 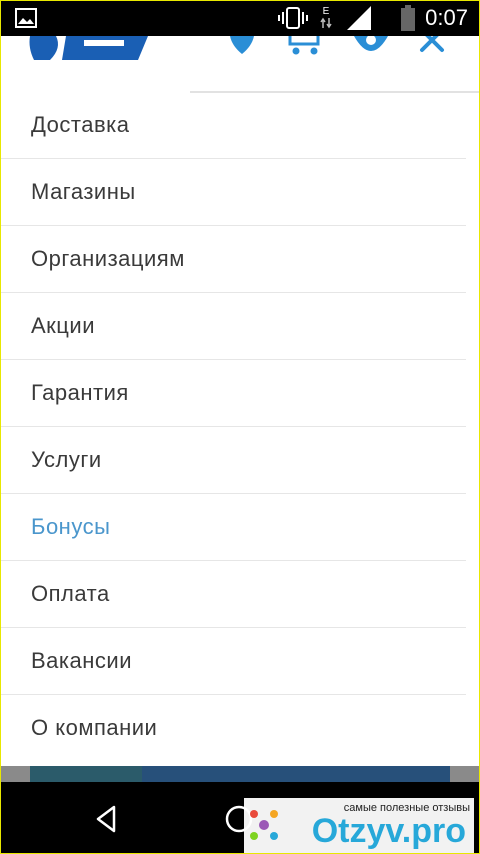 What do you see at coordinates (94, 727) in the screenshot?
I see `menu-item-label: О компании` at bounding box center [94, 727].